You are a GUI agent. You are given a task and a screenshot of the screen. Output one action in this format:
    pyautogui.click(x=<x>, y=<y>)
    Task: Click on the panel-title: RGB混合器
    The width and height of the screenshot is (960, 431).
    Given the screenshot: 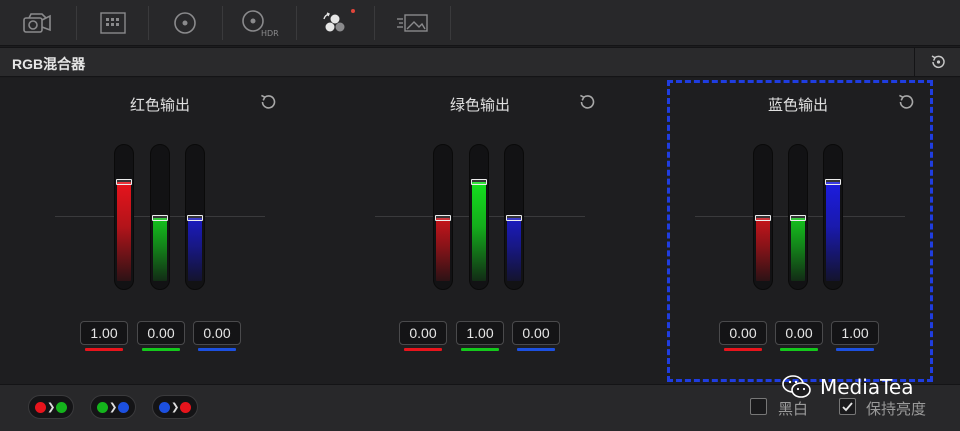 What is the action you would take?
    pyautogui.click(x=49, y=64)
    